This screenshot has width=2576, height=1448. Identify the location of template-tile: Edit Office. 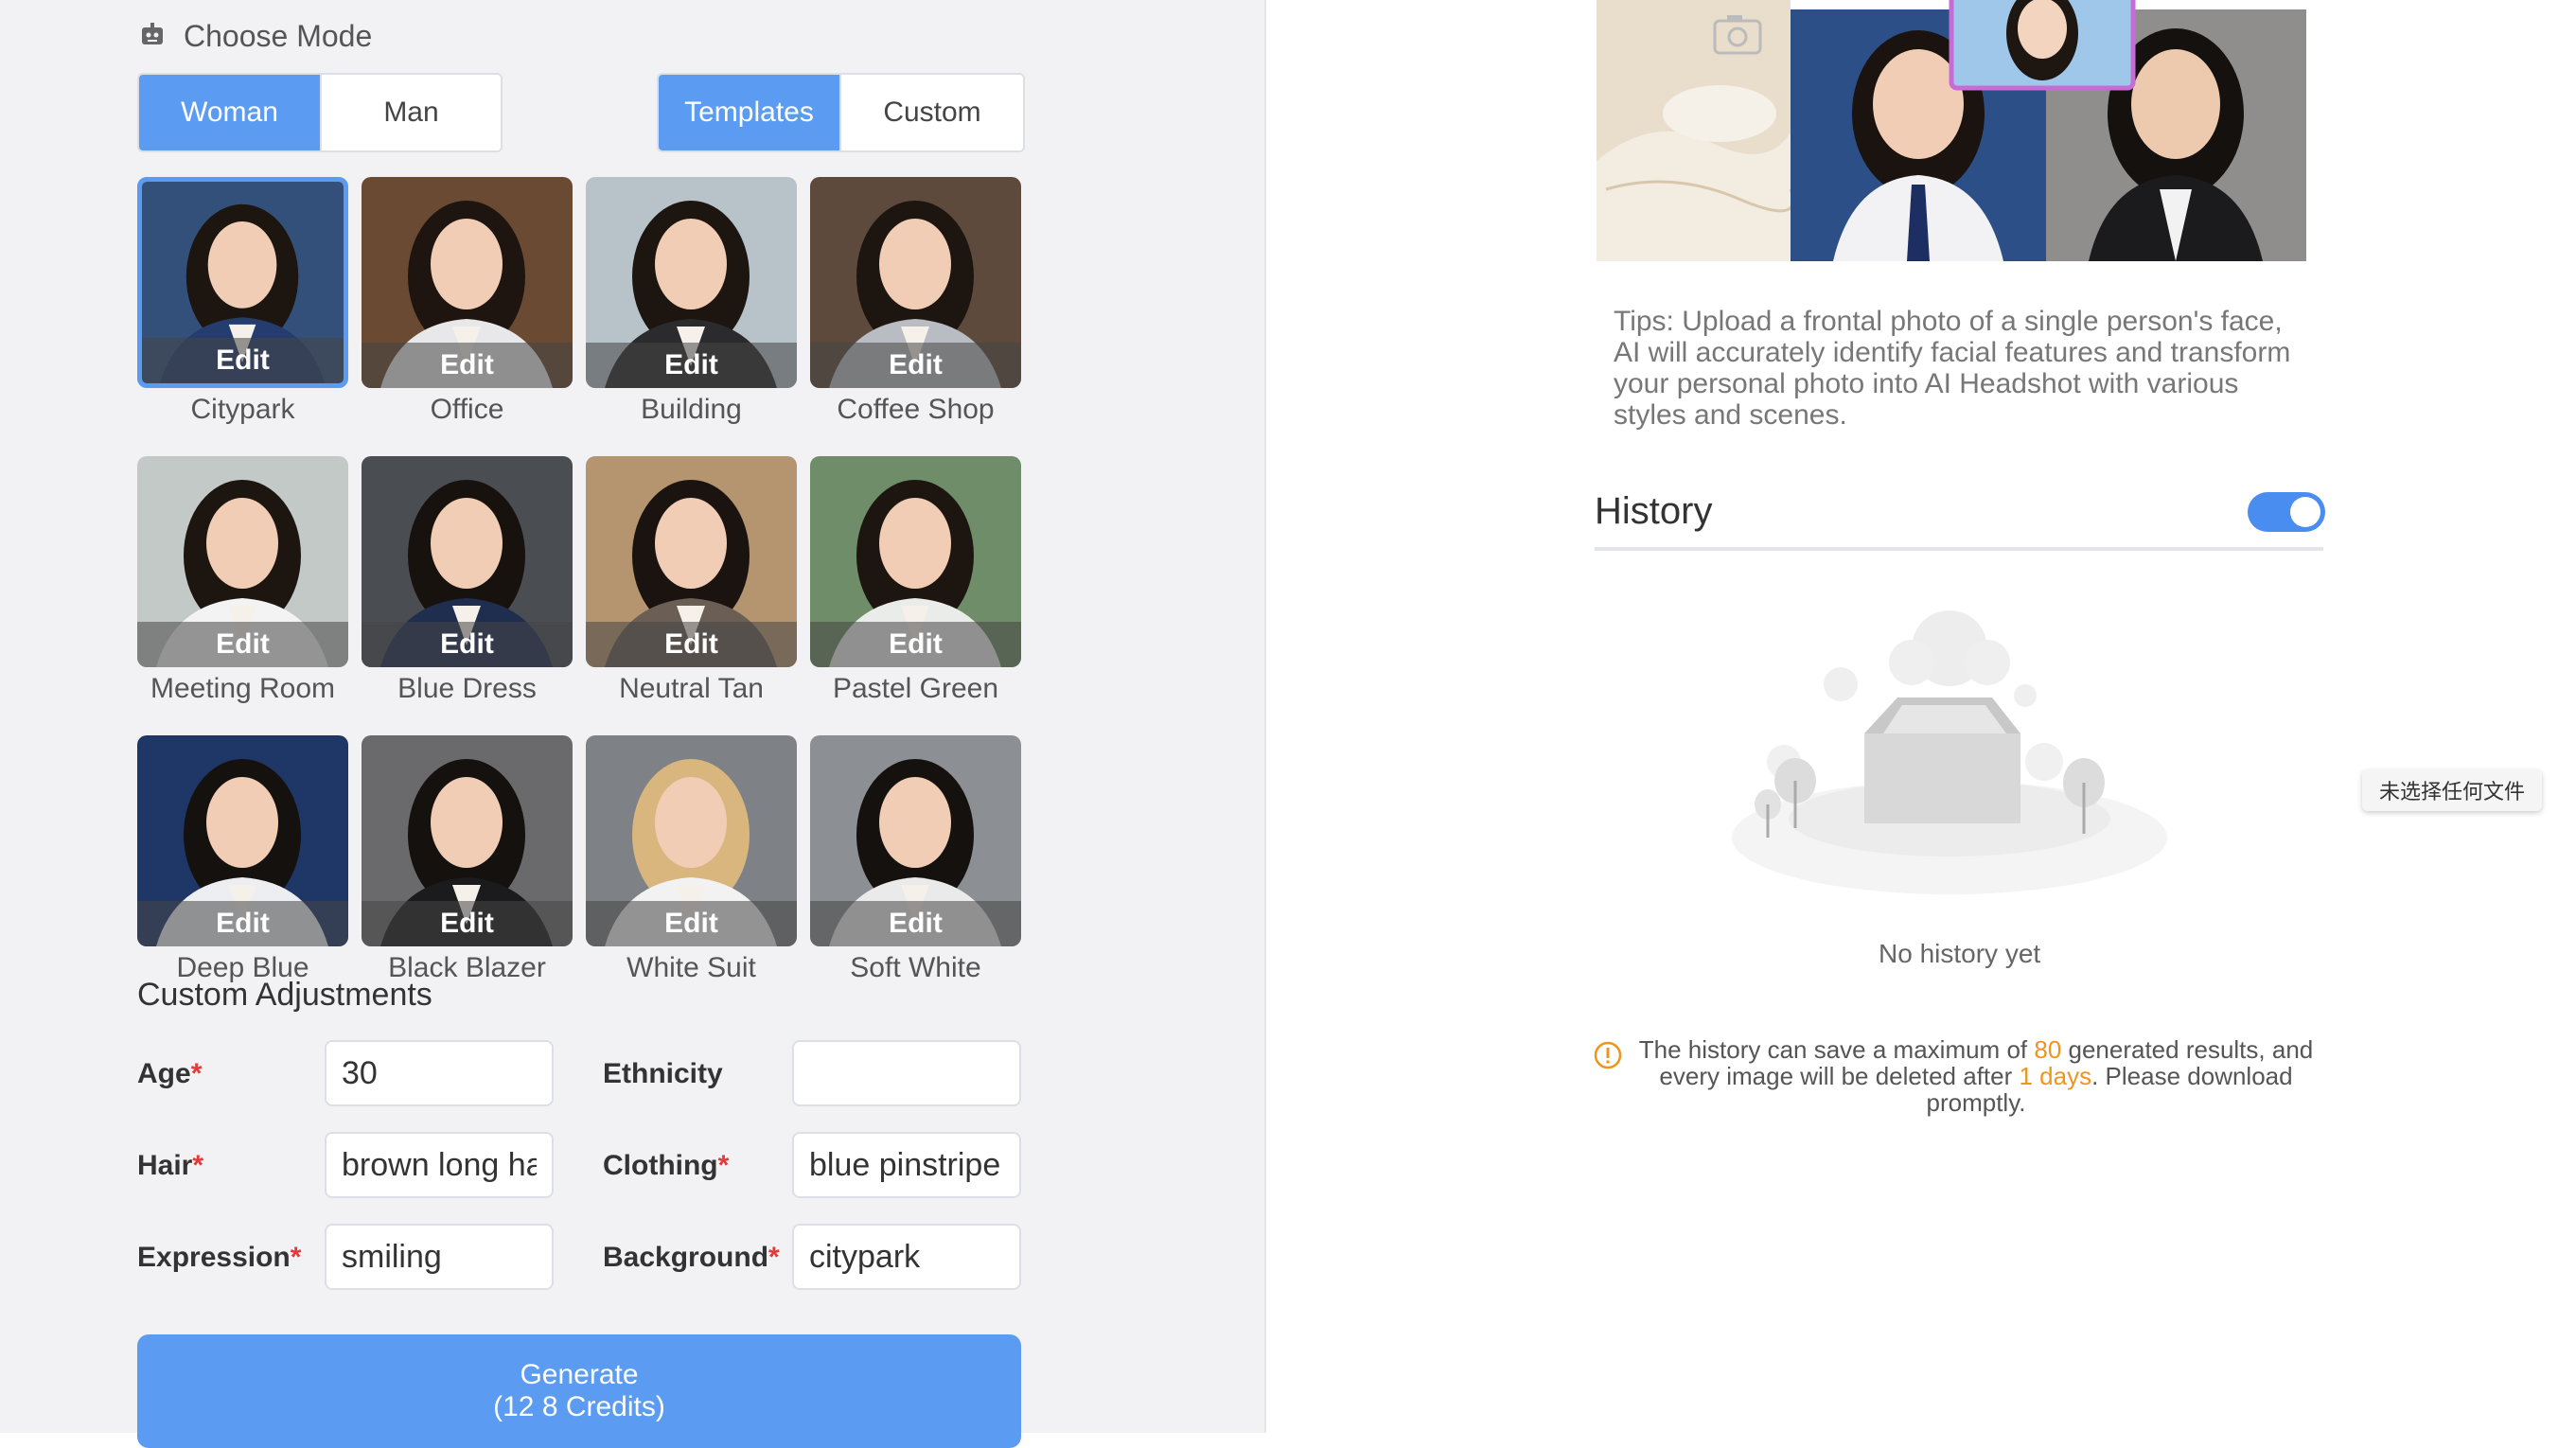
(467, 301).